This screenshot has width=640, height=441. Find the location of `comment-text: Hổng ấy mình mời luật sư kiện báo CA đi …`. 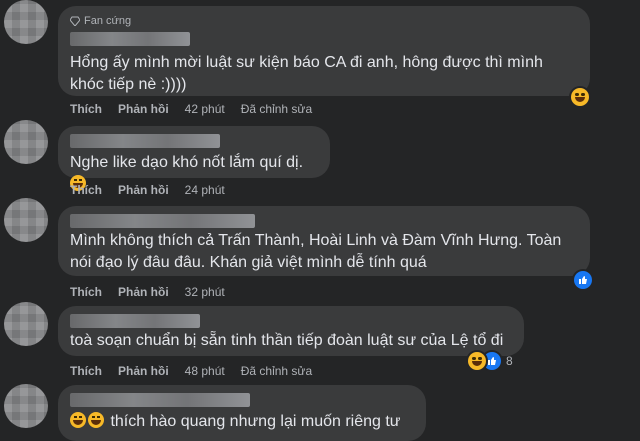

comment-text: Hổng ấy mình mời luật sư kiện báo CA đi … is located at coordinates (306, 73).